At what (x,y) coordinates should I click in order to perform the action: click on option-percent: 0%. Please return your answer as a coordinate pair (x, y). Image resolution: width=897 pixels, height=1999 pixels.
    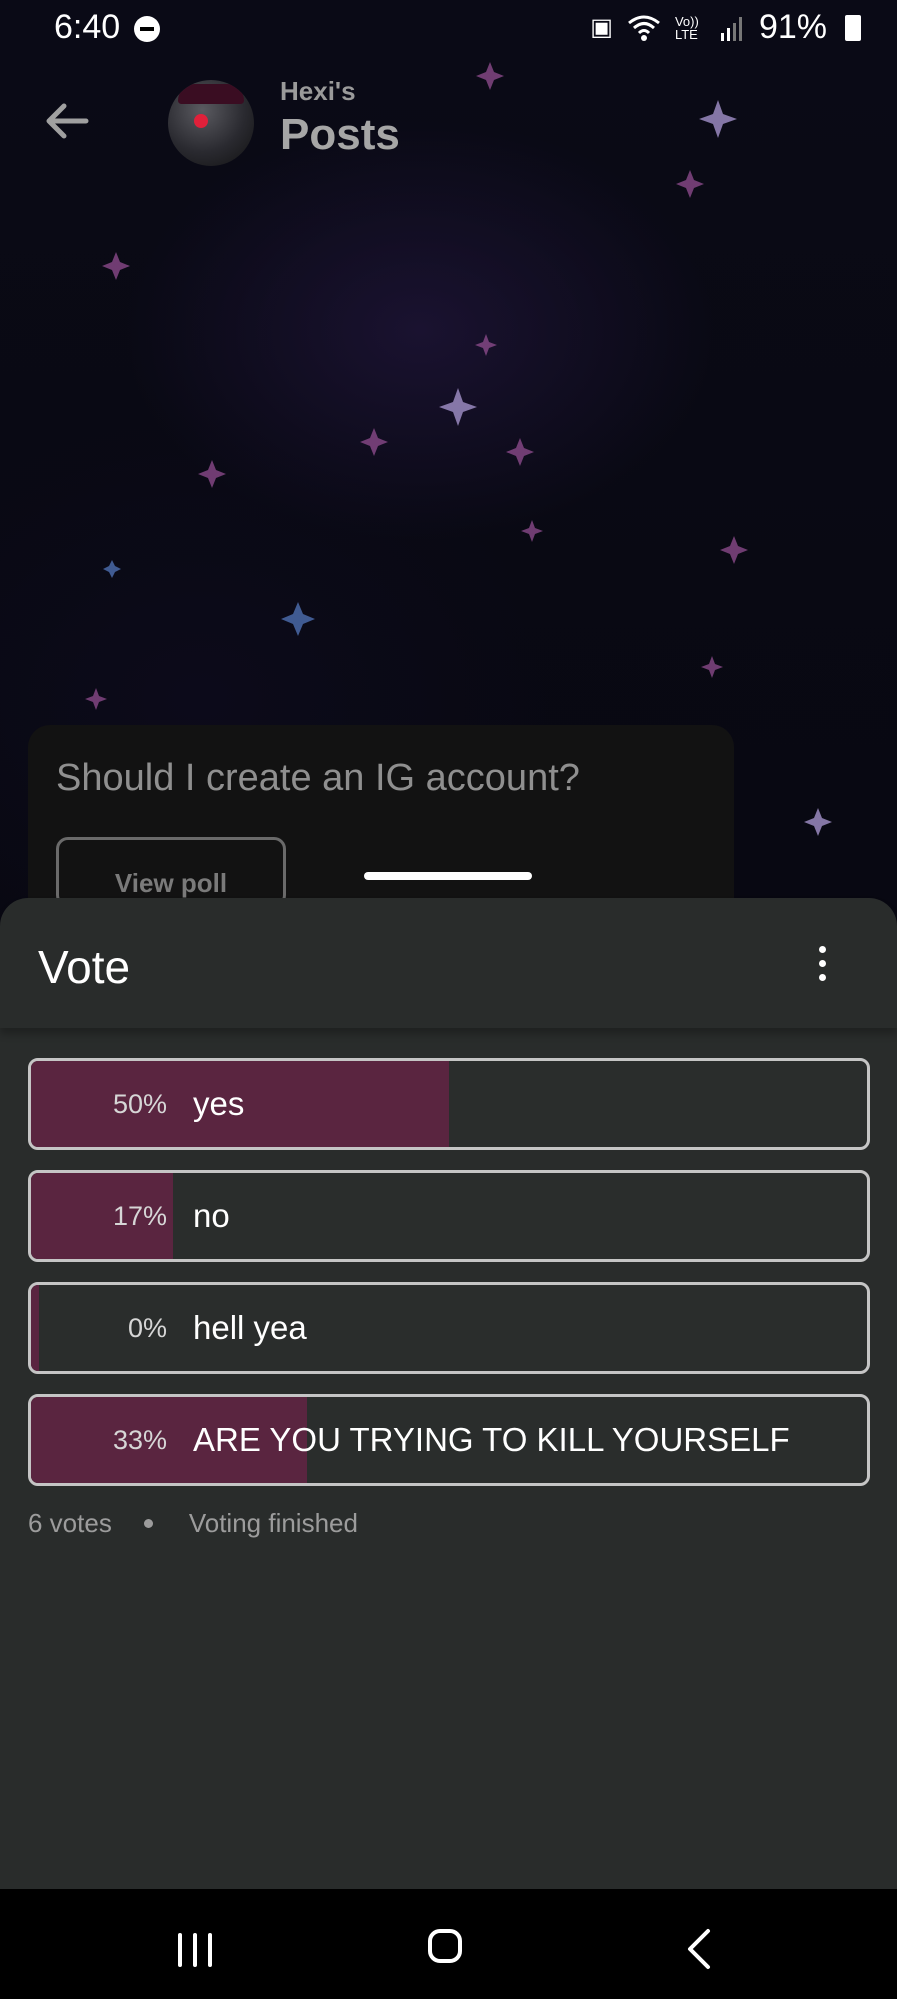
    Looking at the image, I should click on (147, 1328).